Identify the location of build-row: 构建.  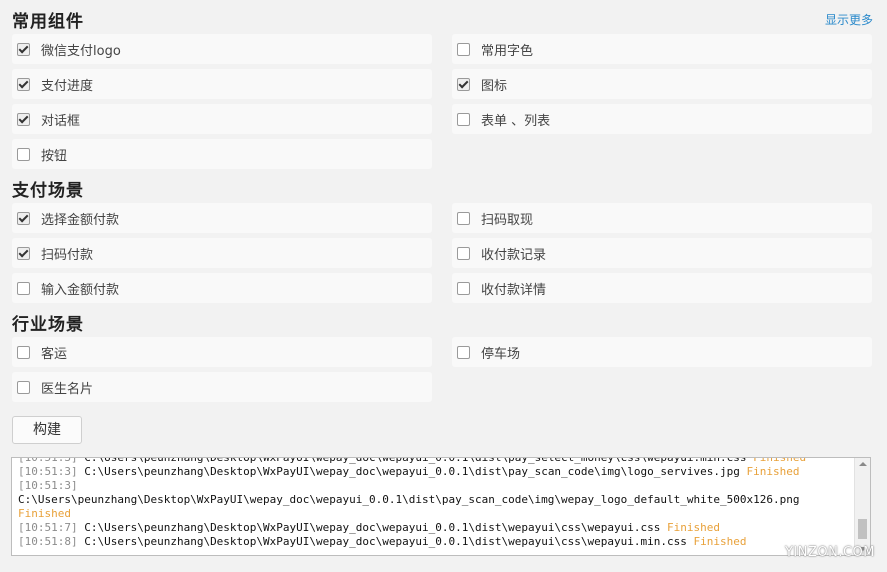
(443, 430).